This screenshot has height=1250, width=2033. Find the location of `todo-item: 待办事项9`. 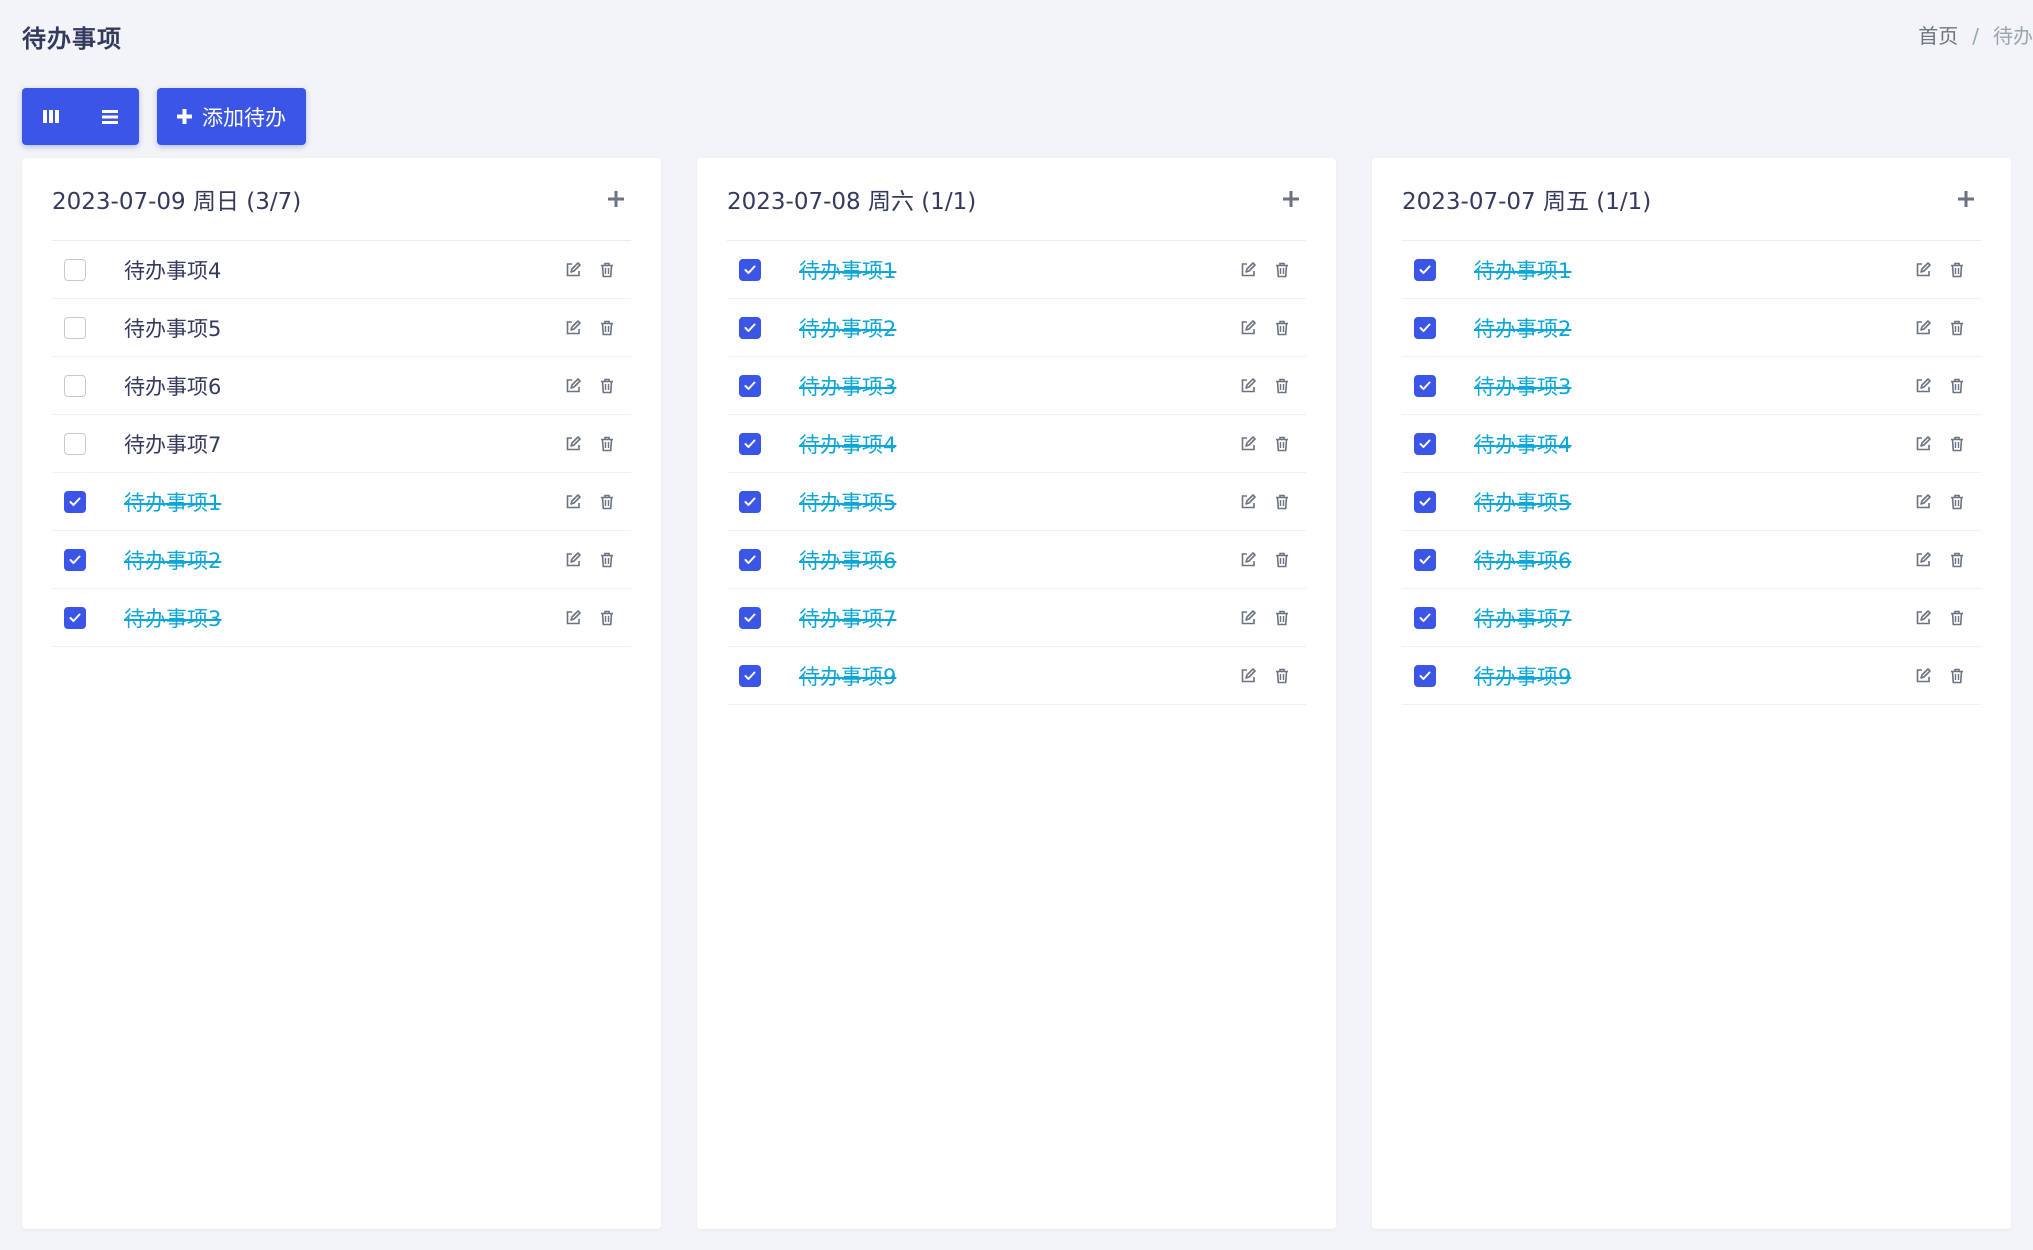

todo-item: 待办事项9 is located at coordinates (1016, 676).